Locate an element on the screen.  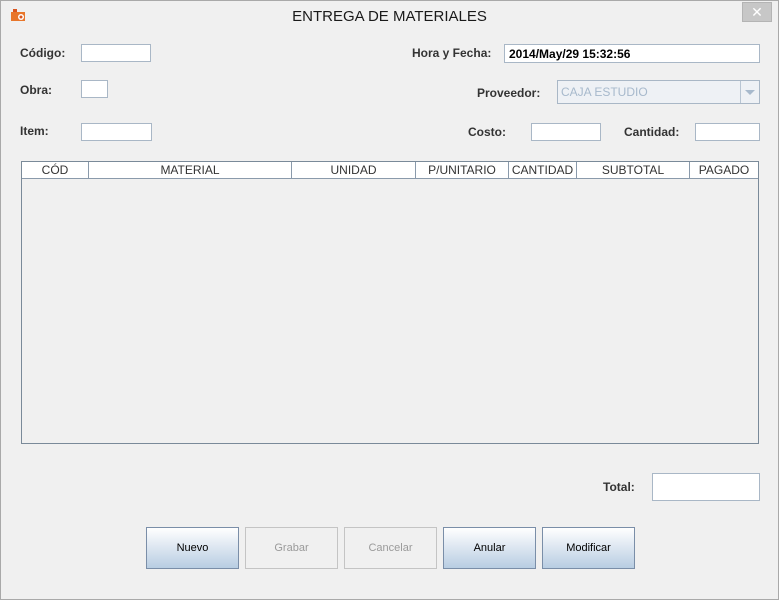
cancelar-button: Cancelar is located at coordinates (390, 548).